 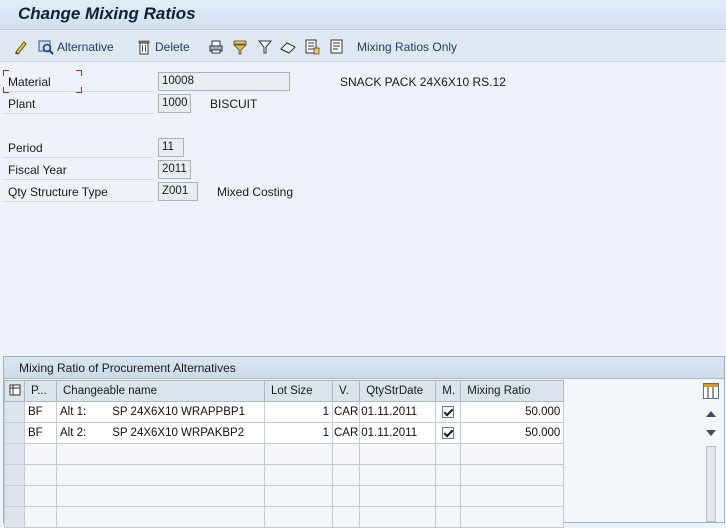 I want to click on filter-button, so click(x=265, y=47).